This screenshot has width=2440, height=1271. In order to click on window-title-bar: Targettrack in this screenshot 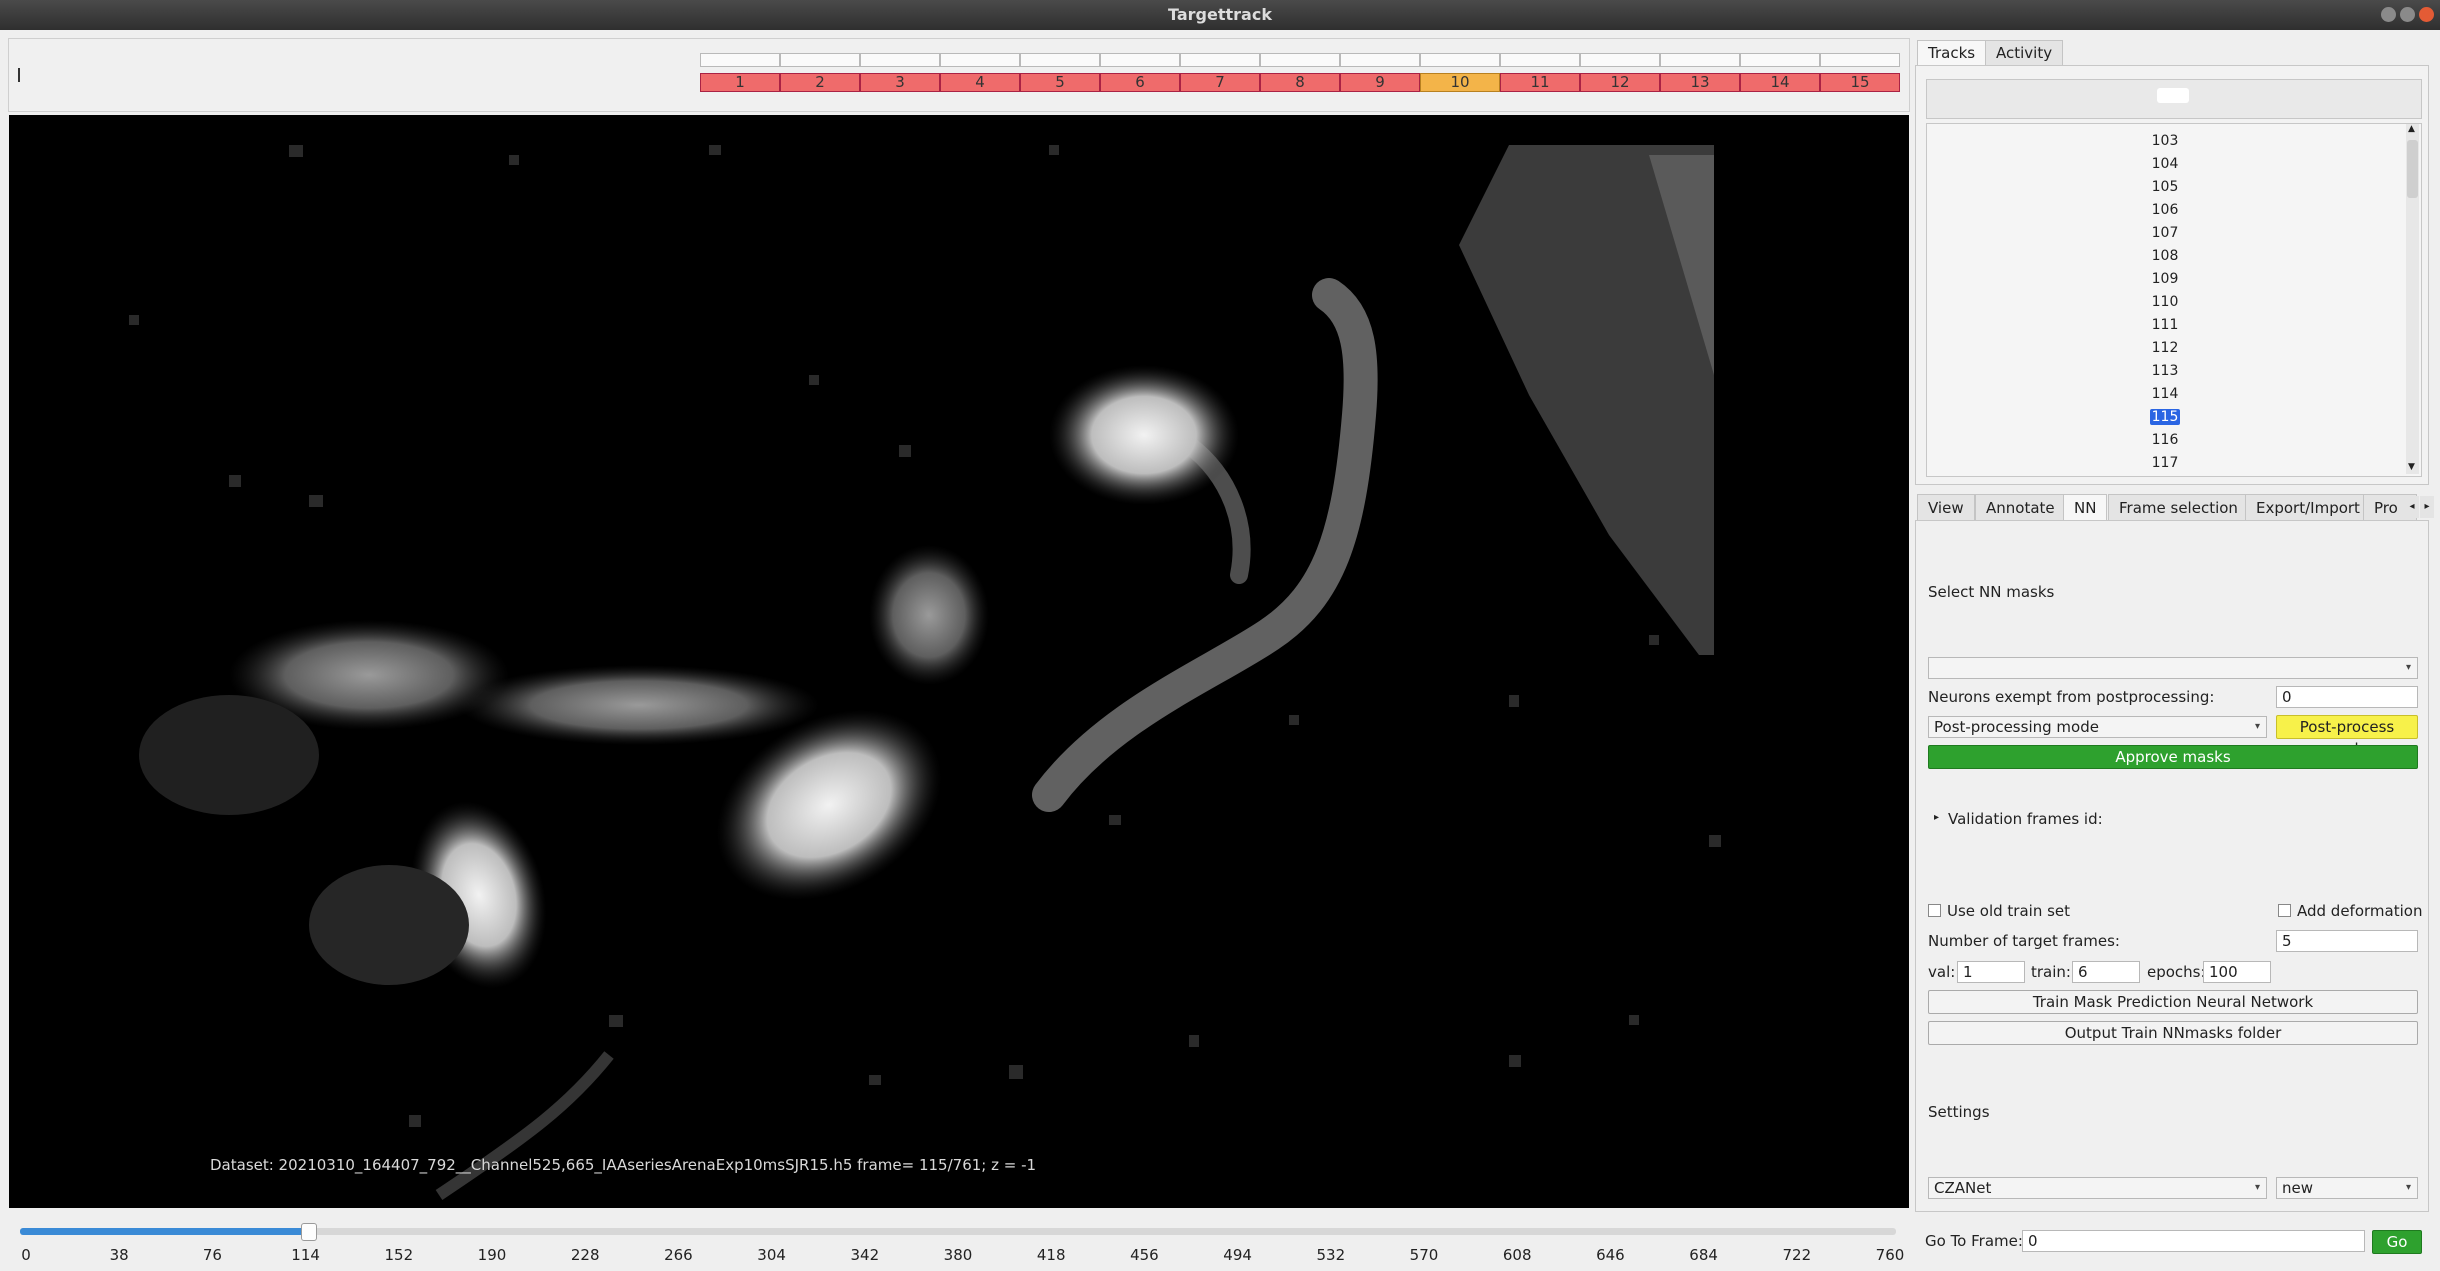, I will do `click(1220, 15)`.